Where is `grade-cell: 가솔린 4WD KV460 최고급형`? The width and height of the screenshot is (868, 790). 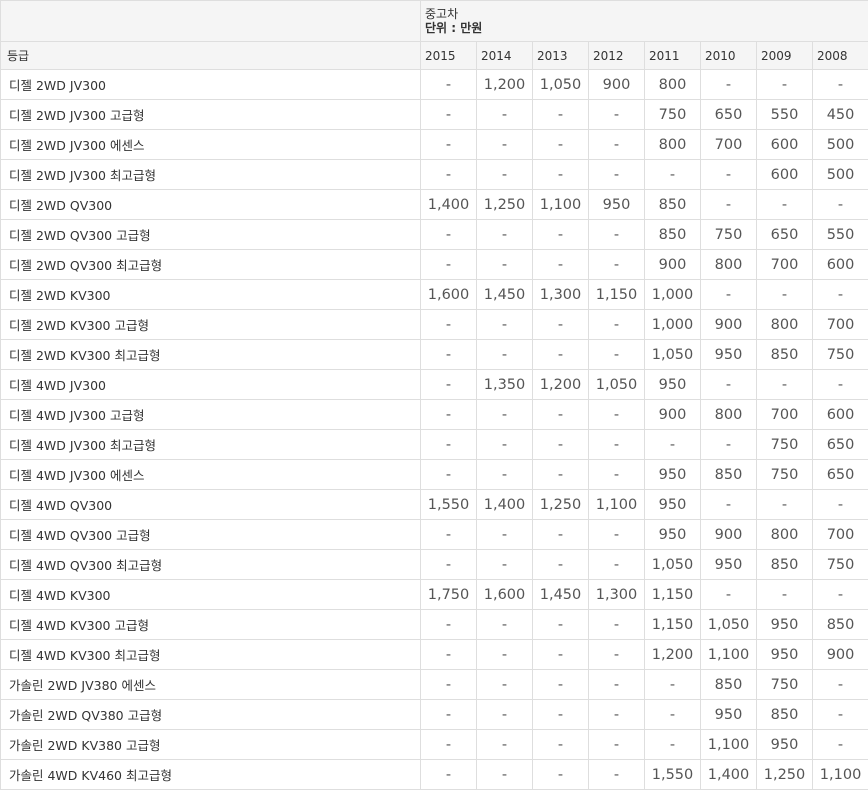 grade-cell: 가솔린 4WD KV460 최고급형 is located at coordinates (211, 775).